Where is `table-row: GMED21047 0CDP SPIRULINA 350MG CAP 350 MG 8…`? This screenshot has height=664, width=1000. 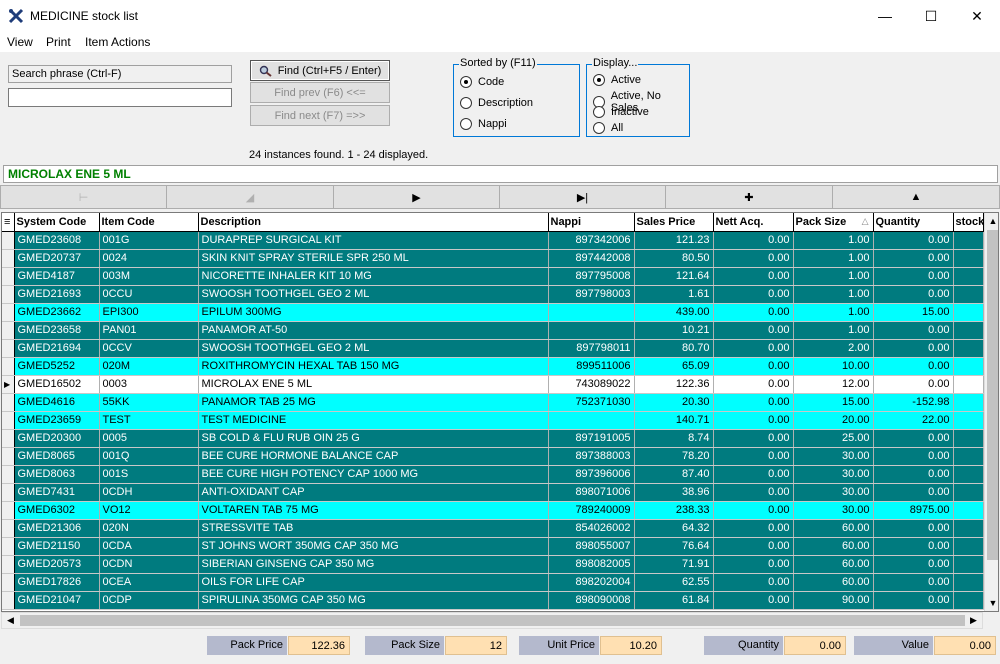
table-row: GMED21047 0CDP SPIRULINA 350MG CAP 350 MG 8… is located at coordinates (493, 600).